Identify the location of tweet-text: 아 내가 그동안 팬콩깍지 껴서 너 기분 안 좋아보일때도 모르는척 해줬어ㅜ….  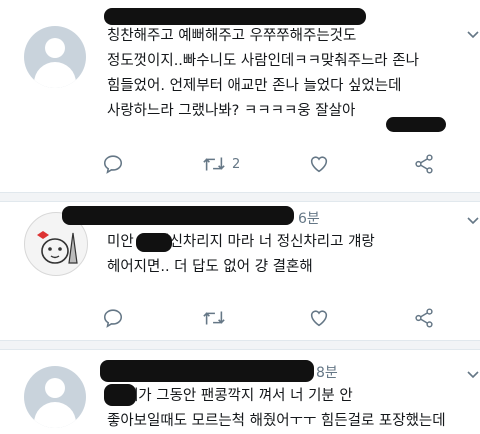
(293, 409).